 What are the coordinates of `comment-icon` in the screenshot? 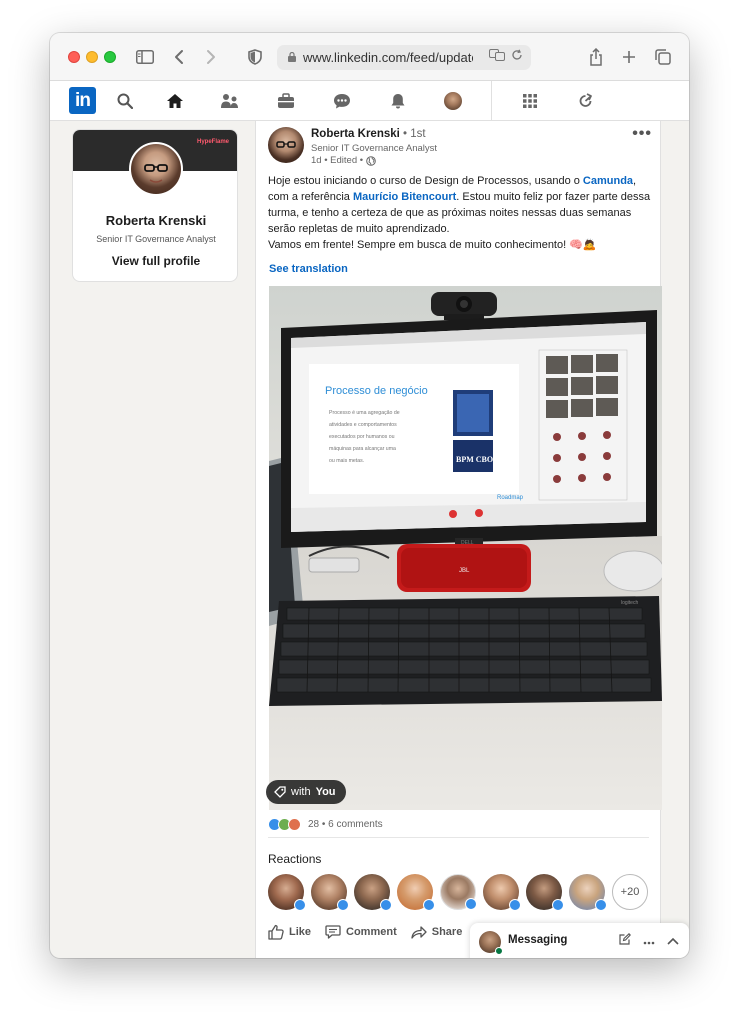 It's located at (333, 932).